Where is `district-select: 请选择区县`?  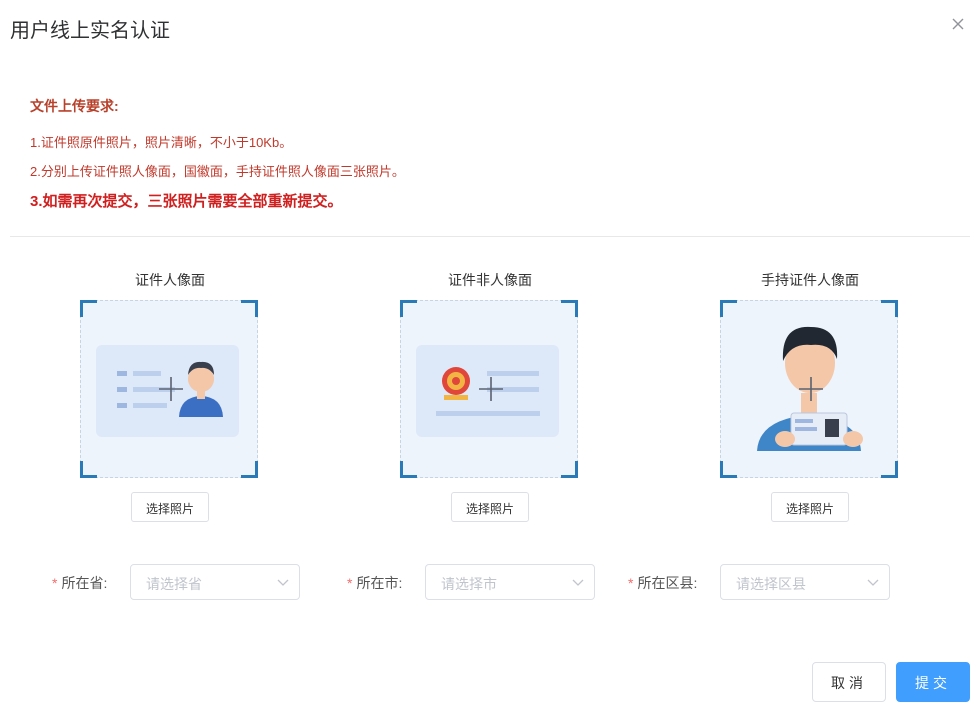 district-select: 请选择区县 is located at coordinates (805, 582).